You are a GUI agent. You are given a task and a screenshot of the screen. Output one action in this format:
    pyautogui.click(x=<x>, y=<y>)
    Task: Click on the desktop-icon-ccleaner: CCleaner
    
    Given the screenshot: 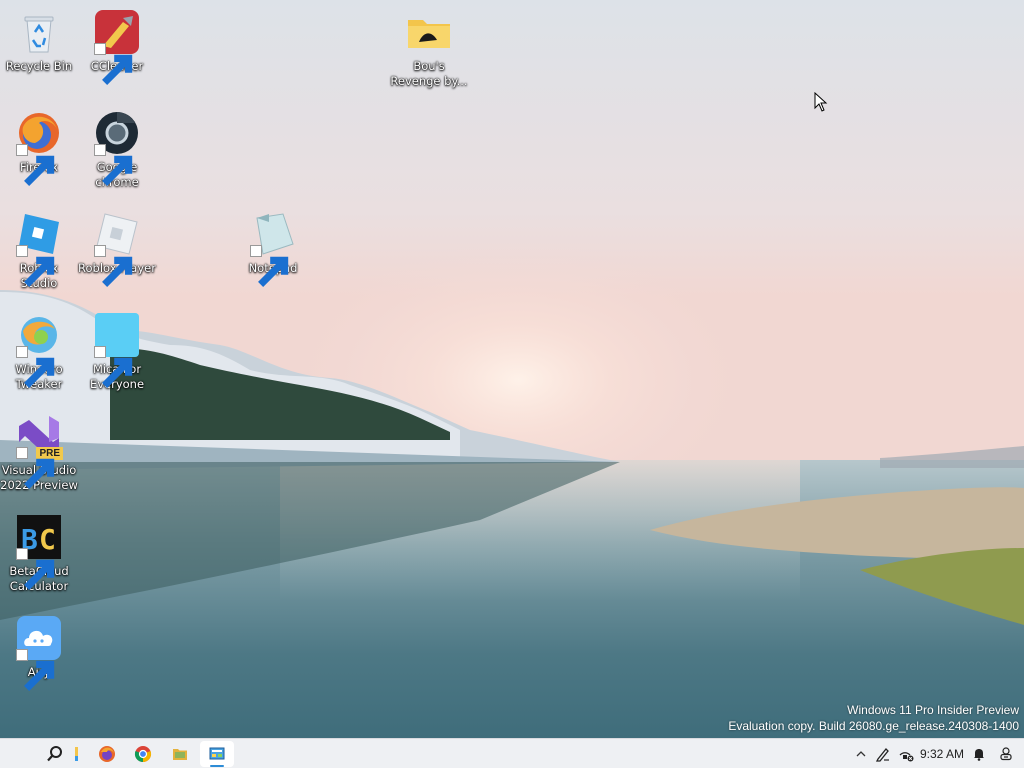 What is the action you would take?
    pyautogui.click(x=117, y=42)
    